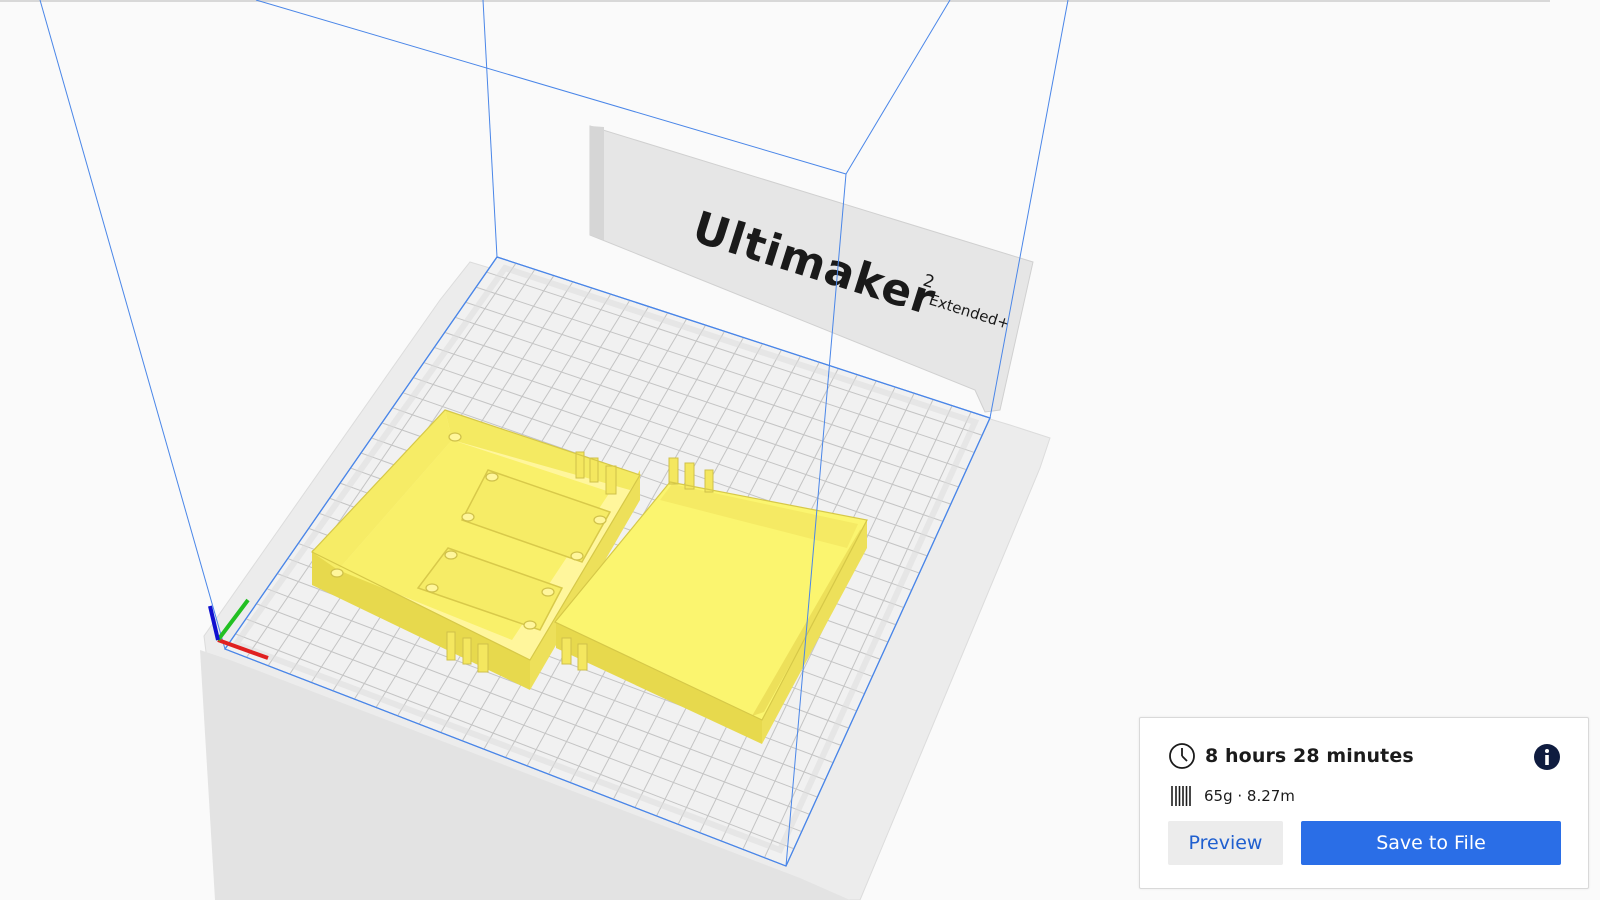 This screenshot has width=1600, height=900. I want to click on clock-icon, so click(1182, 756).